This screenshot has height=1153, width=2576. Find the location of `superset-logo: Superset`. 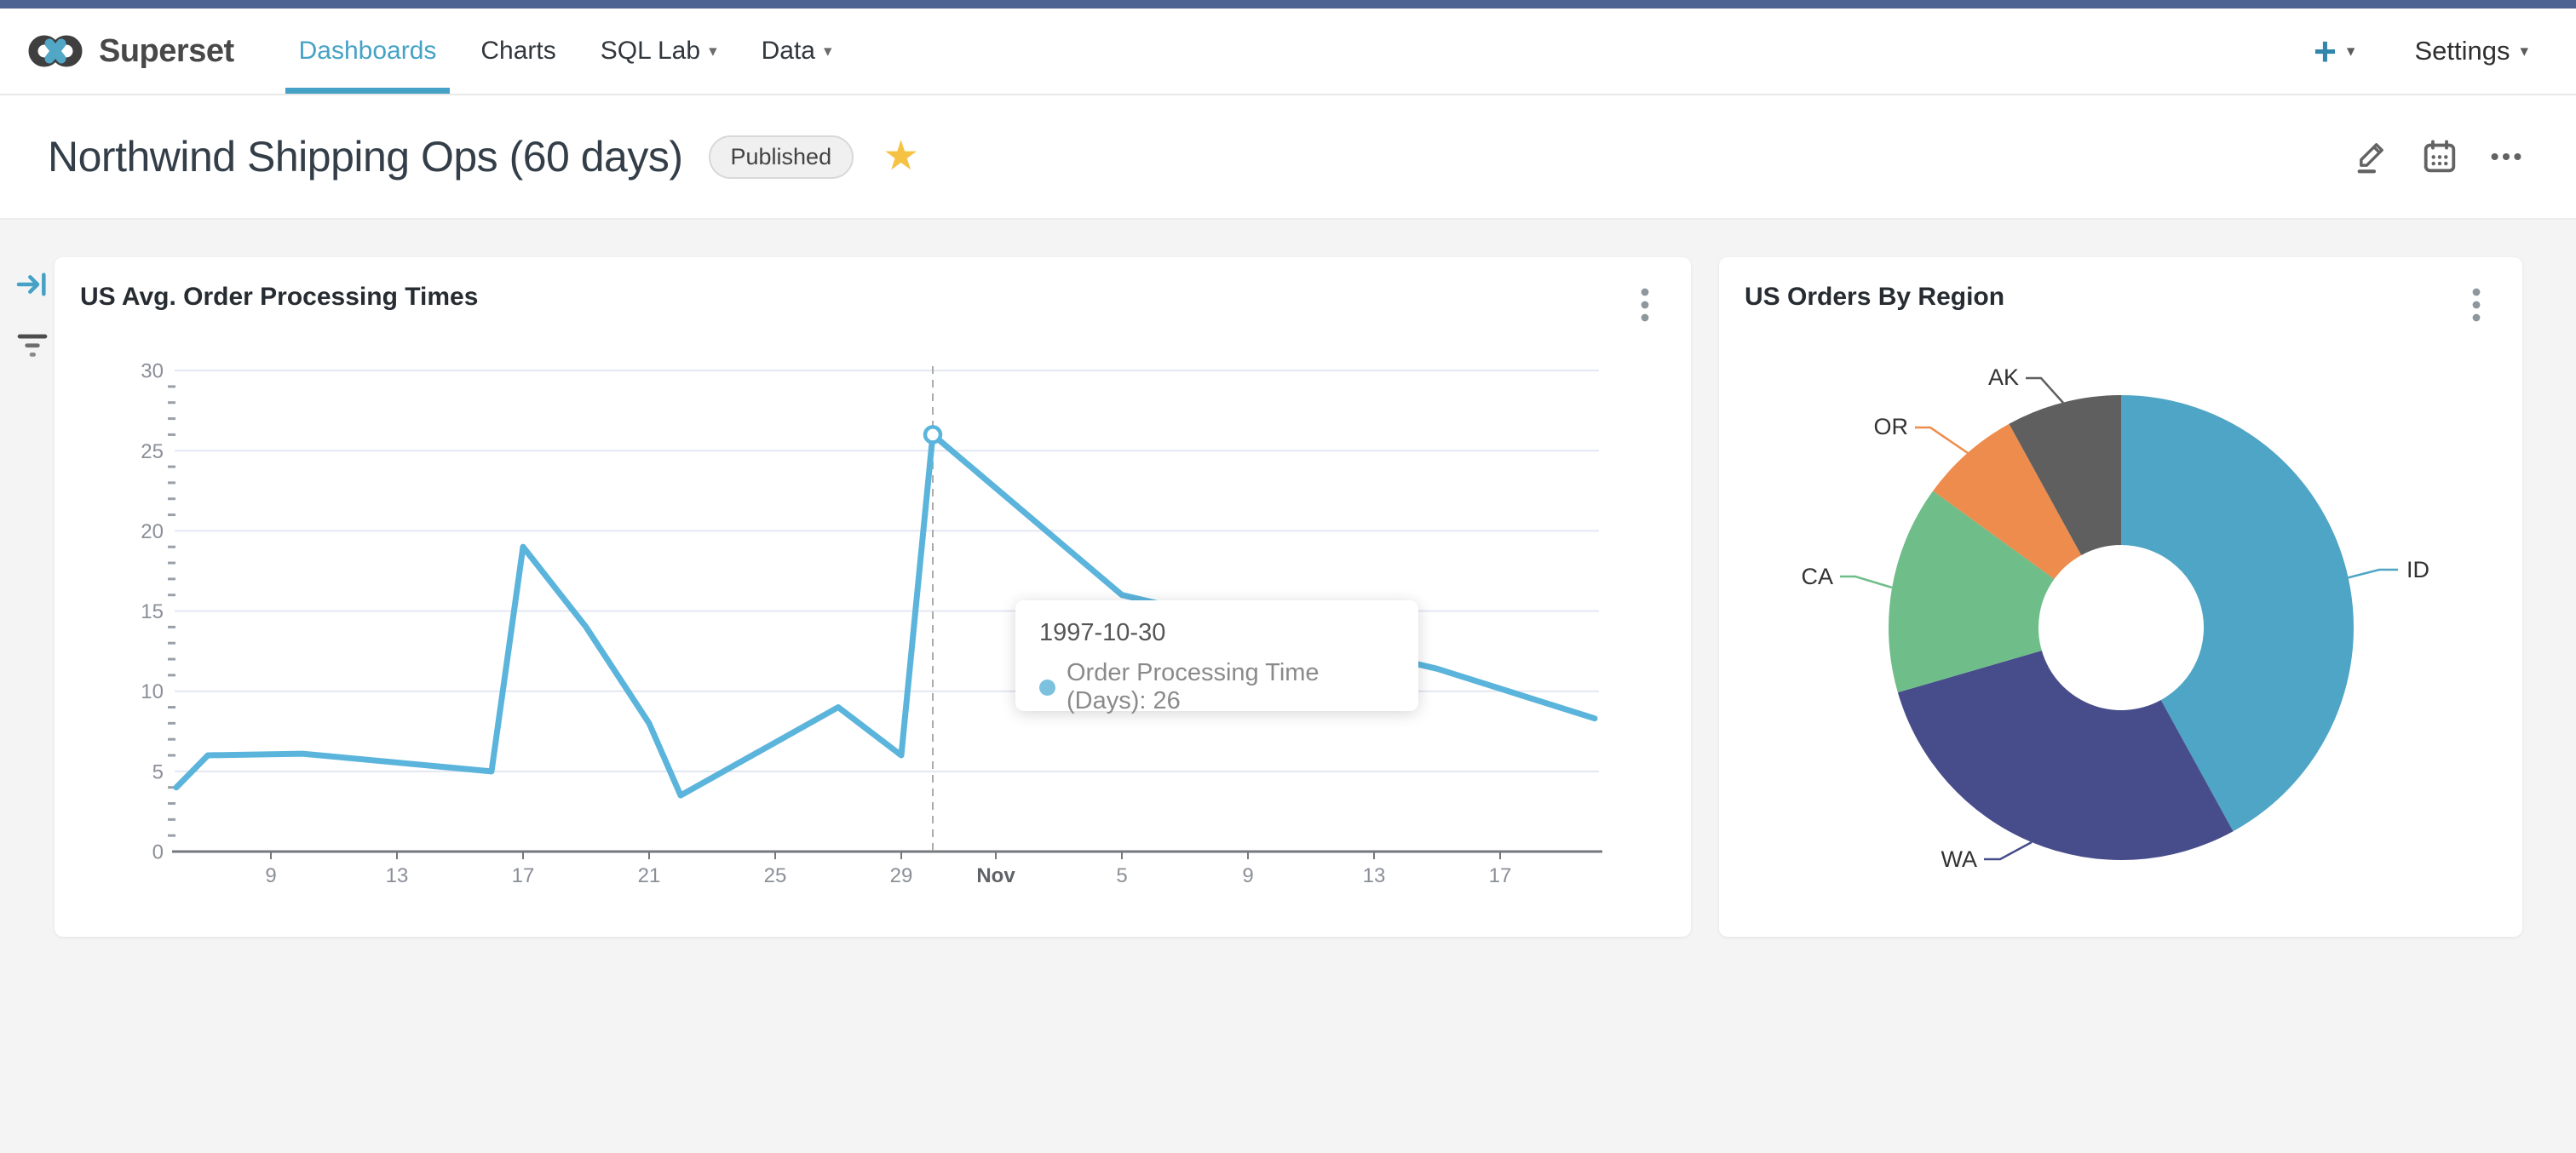

superset-logo: Superset is located at coordinates (130, 51).